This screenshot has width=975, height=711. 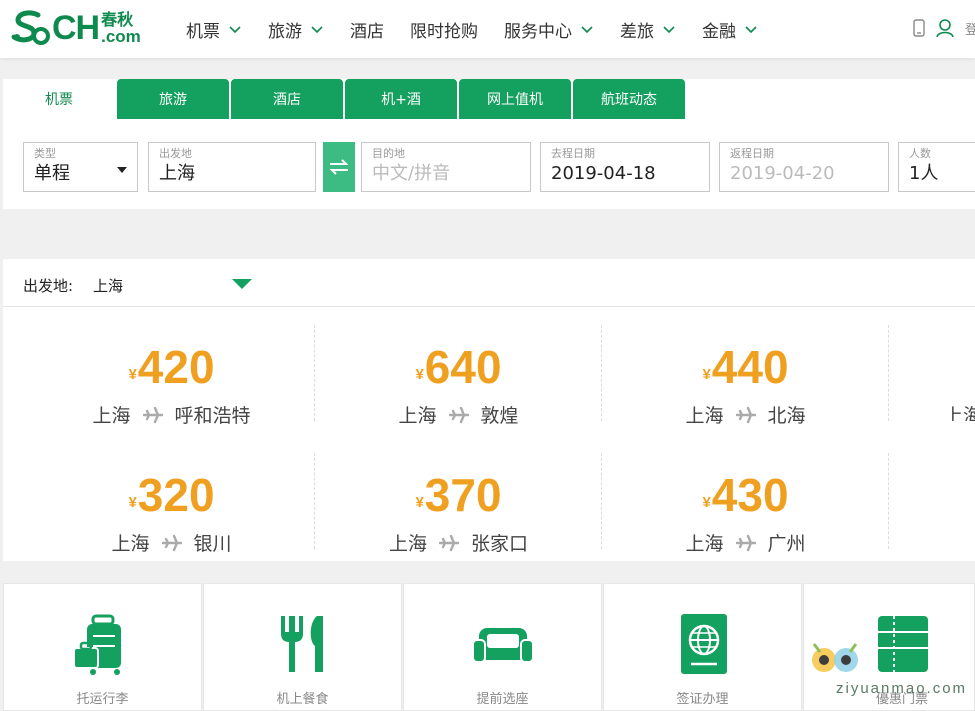 I want to click on deal-route: 上海 北海, so click(x=745, y=414).